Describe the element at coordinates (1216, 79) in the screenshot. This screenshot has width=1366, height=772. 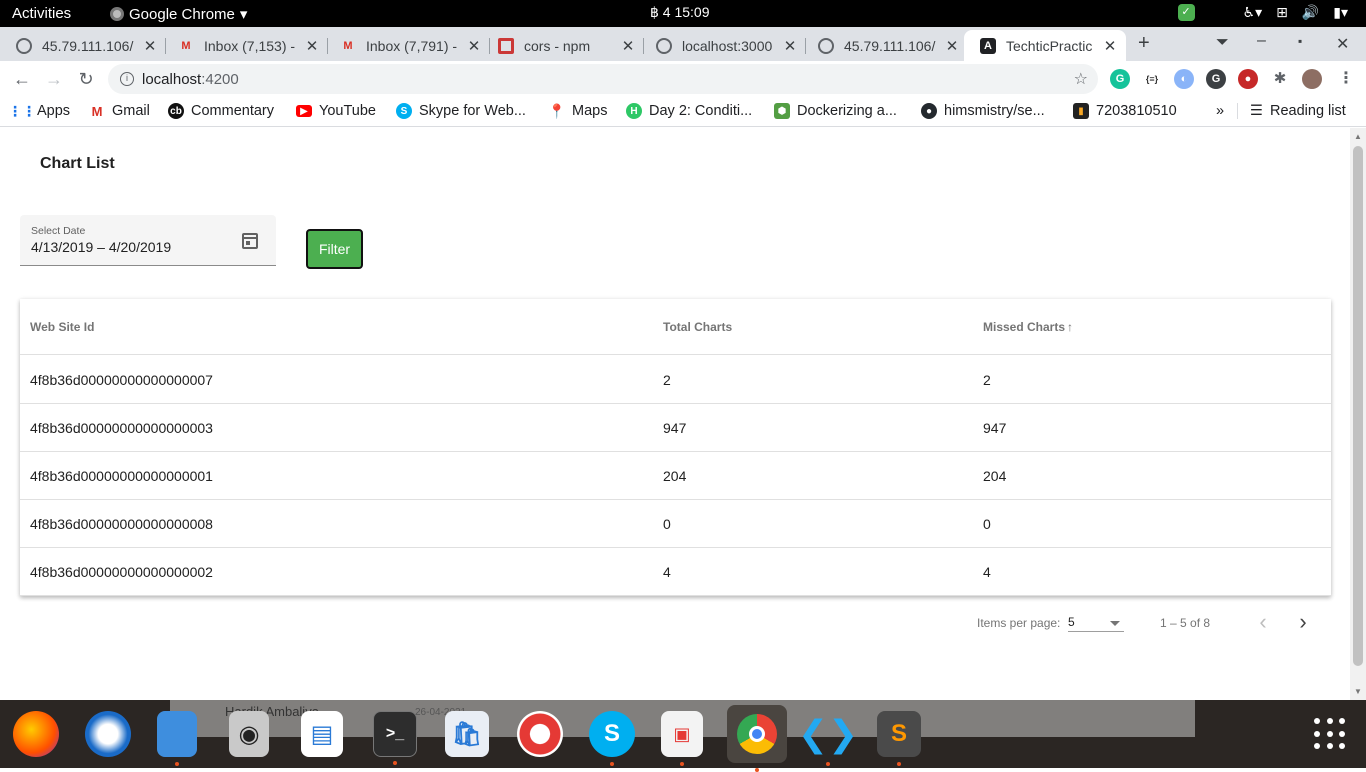
I see `extension-icon: G` at that location.